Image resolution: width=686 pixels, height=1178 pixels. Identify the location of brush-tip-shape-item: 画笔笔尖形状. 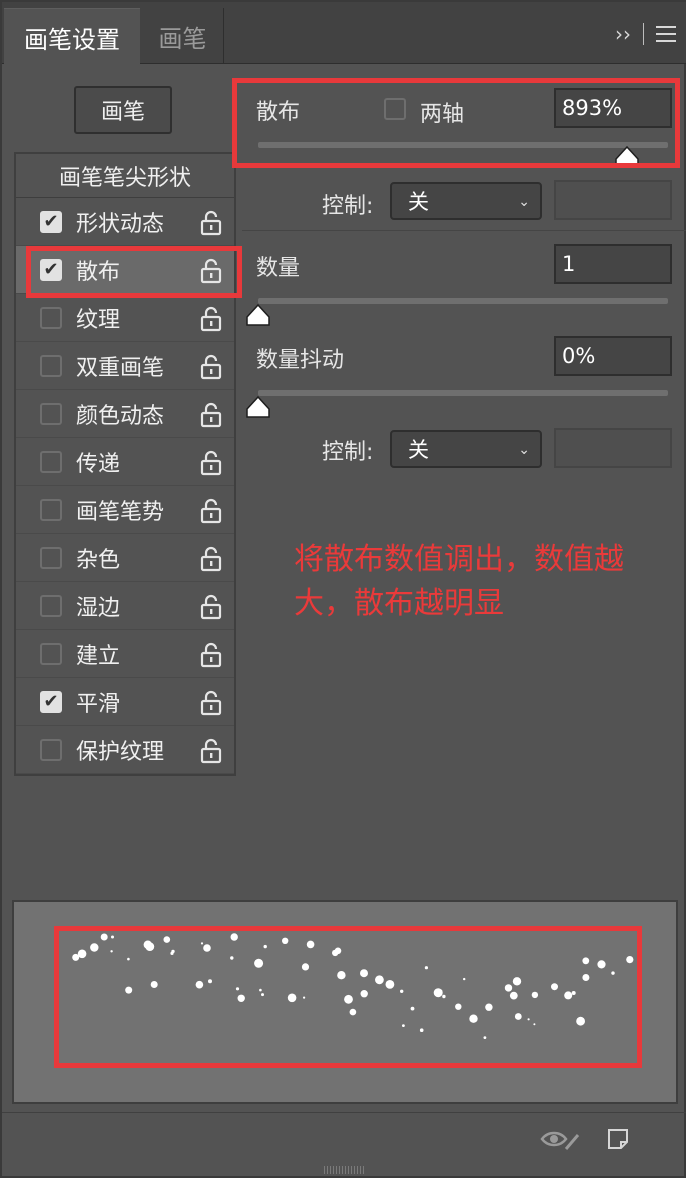
(125, 176).